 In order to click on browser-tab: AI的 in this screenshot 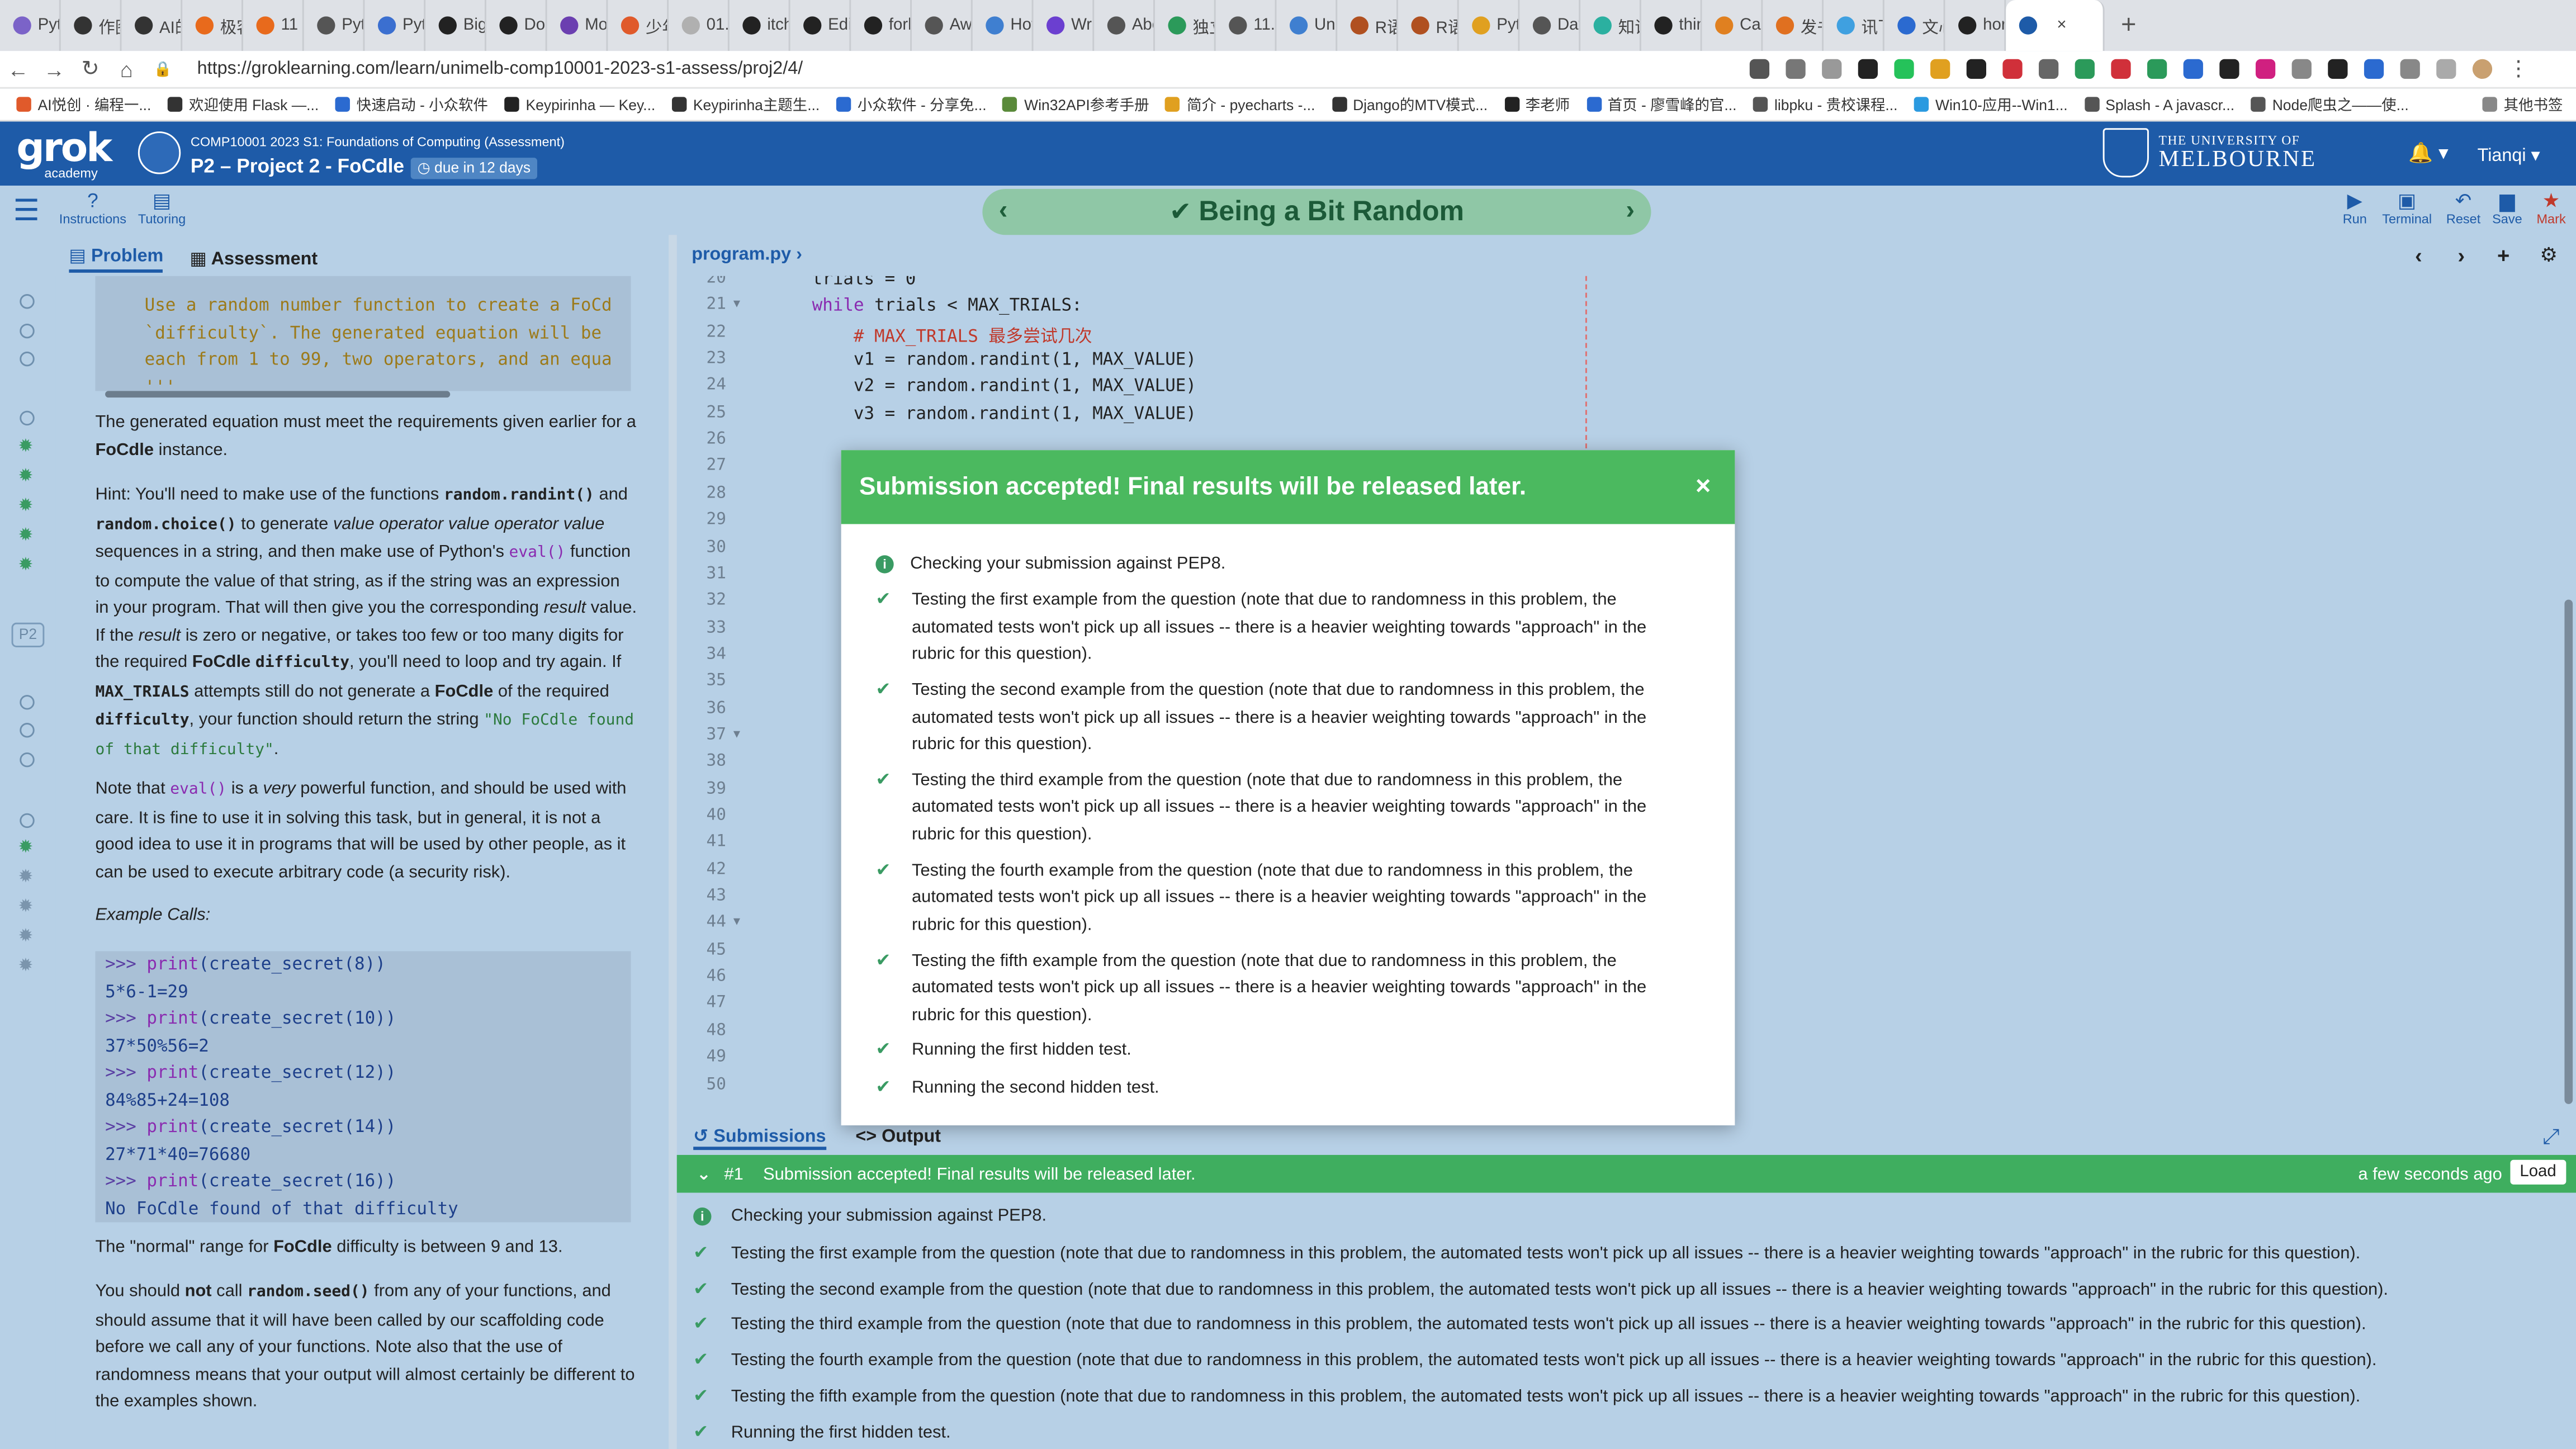, I will do `click(152, 26)`.